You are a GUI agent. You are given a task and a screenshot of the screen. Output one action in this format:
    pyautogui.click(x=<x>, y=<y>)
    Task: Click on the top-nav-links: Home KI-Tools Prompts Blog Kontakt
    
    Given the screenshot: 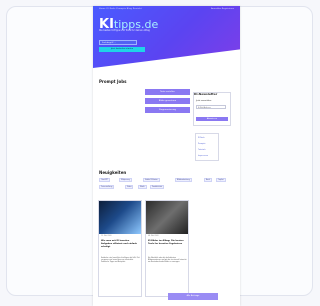 What is the action you would take?
    pyautogui.click(x=120, y=9)
    